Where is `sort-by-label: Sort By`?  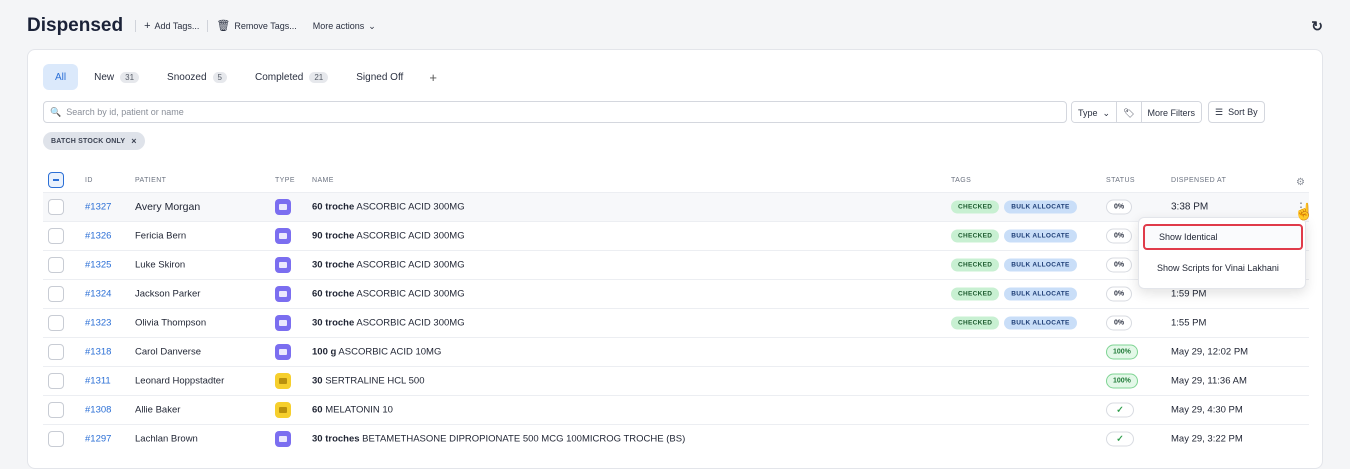 sort-by-label: Sort By is located at coordinates (1243, 112).